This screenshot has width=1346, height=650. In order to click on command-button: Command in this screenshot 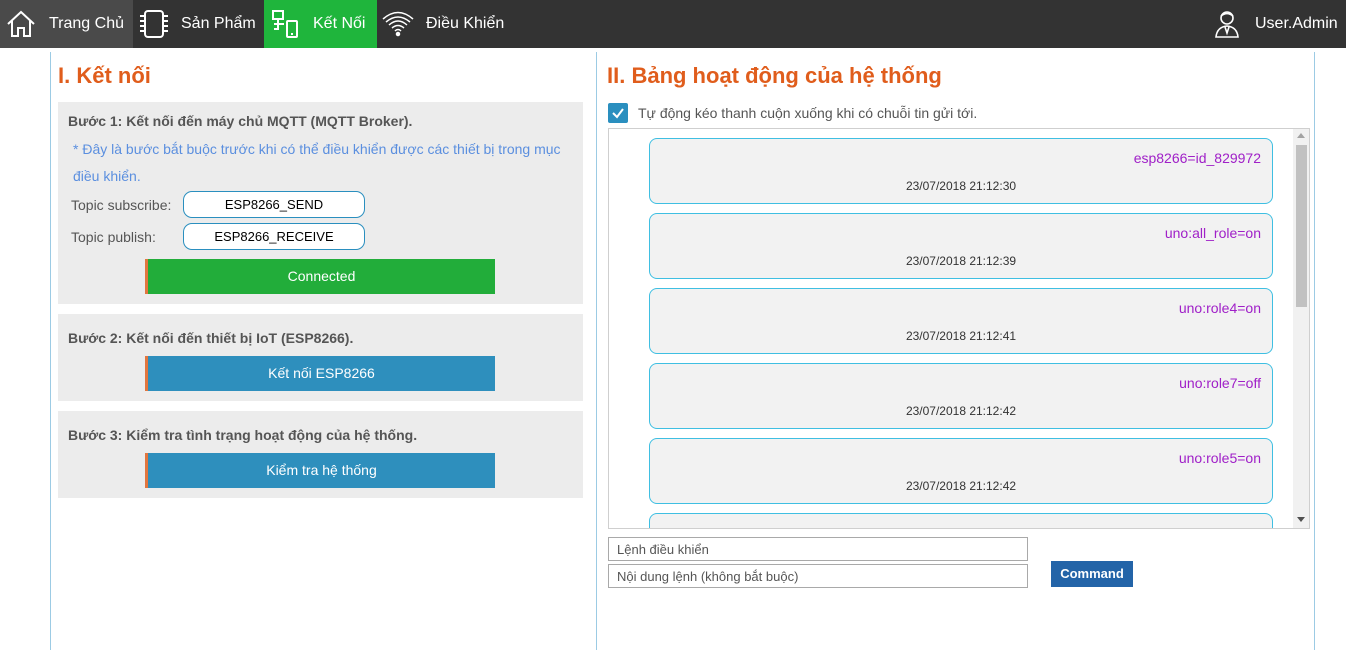, I will do `click(1092, 574)`.